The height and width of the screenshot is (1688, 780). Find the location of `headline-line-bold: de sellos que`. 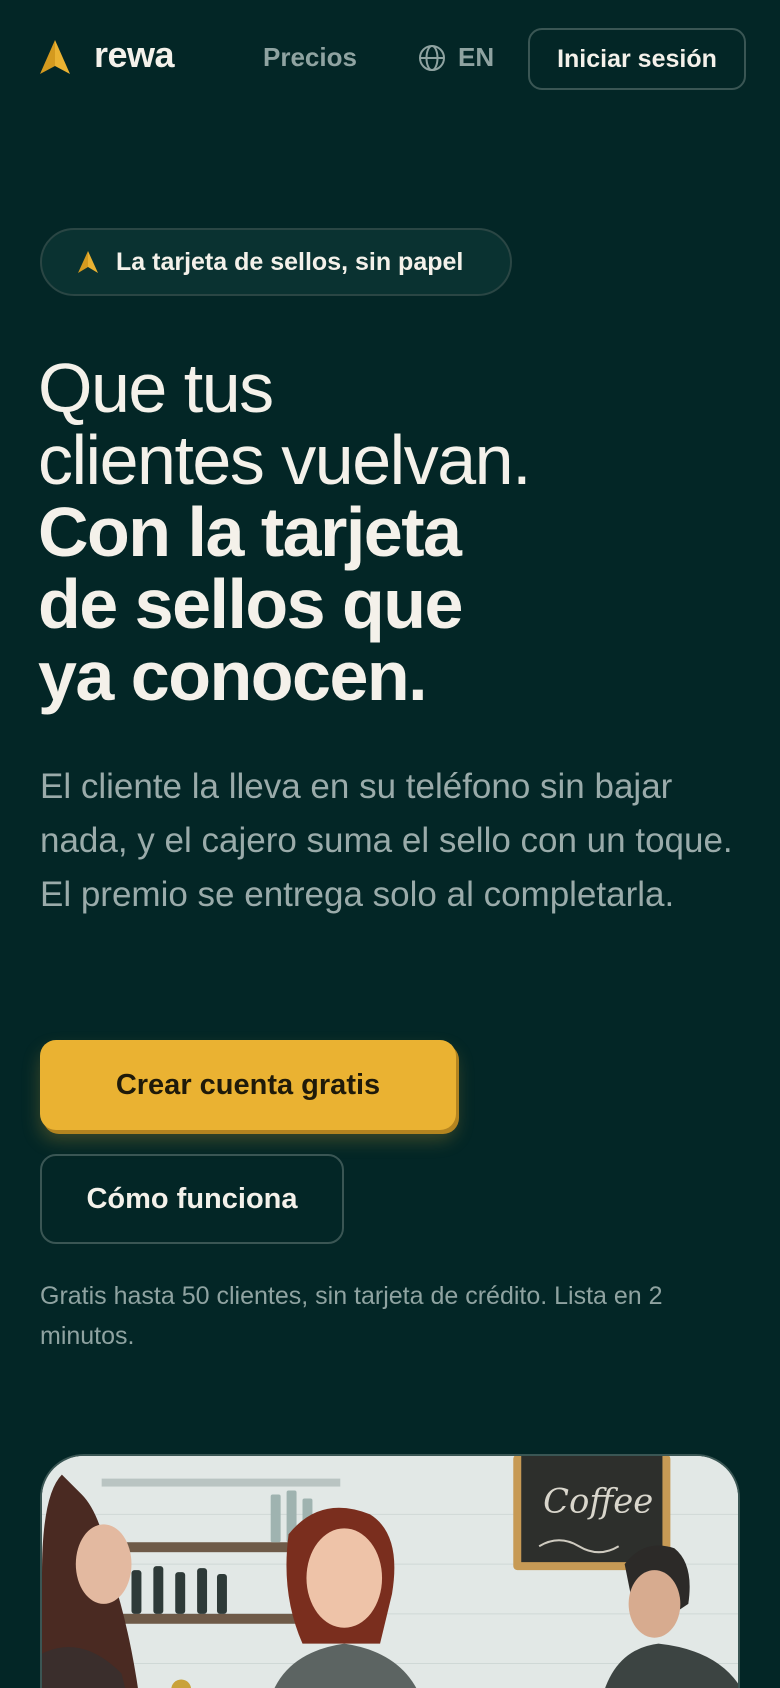

headline-line-bold: de sellos que is located at coordinates (250, 604).